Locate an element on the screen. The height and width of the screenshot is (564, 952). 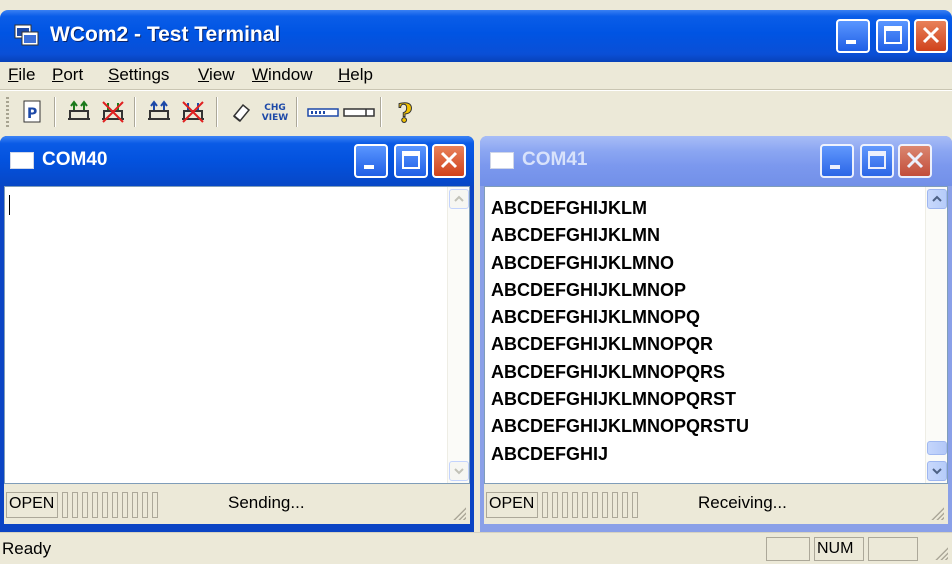
chevron-up-icon is located at coordinates (459, 198).